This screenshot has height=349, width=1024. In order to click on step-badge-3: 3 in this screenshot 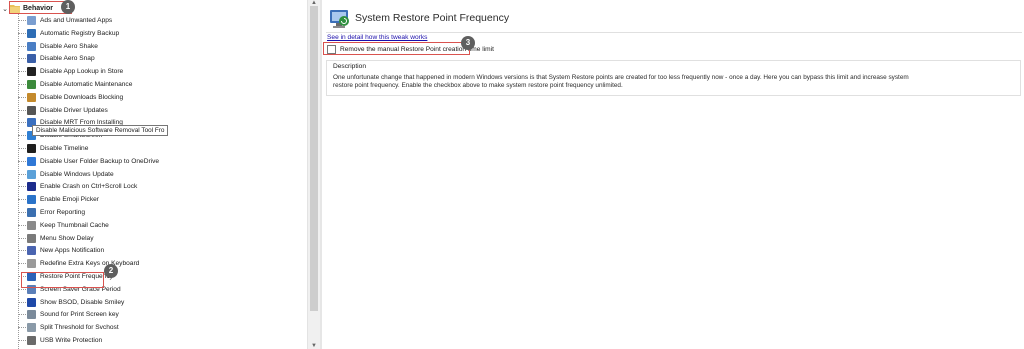, I will do `click(468, 43)`.